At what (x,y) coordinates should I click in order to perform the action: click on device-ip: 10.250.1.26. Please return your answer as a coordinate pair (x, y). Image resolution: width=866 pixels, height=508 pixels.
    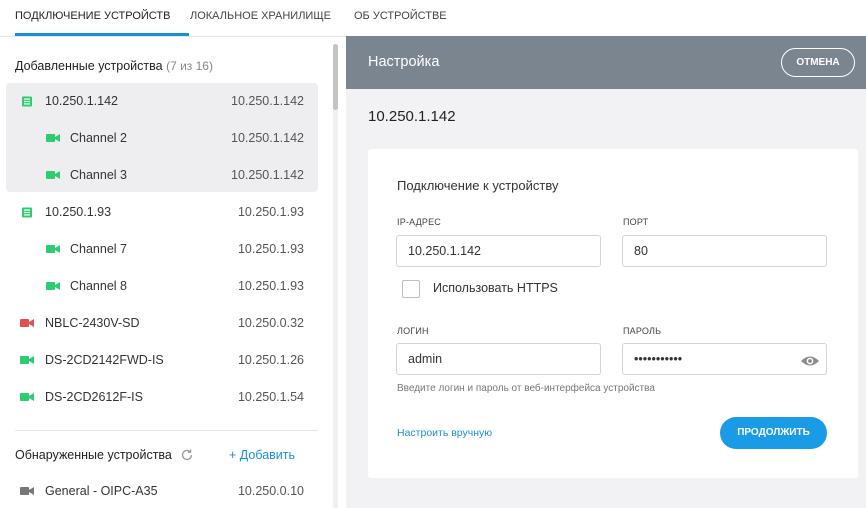
    Looking at the image, I should click on (270, 360).